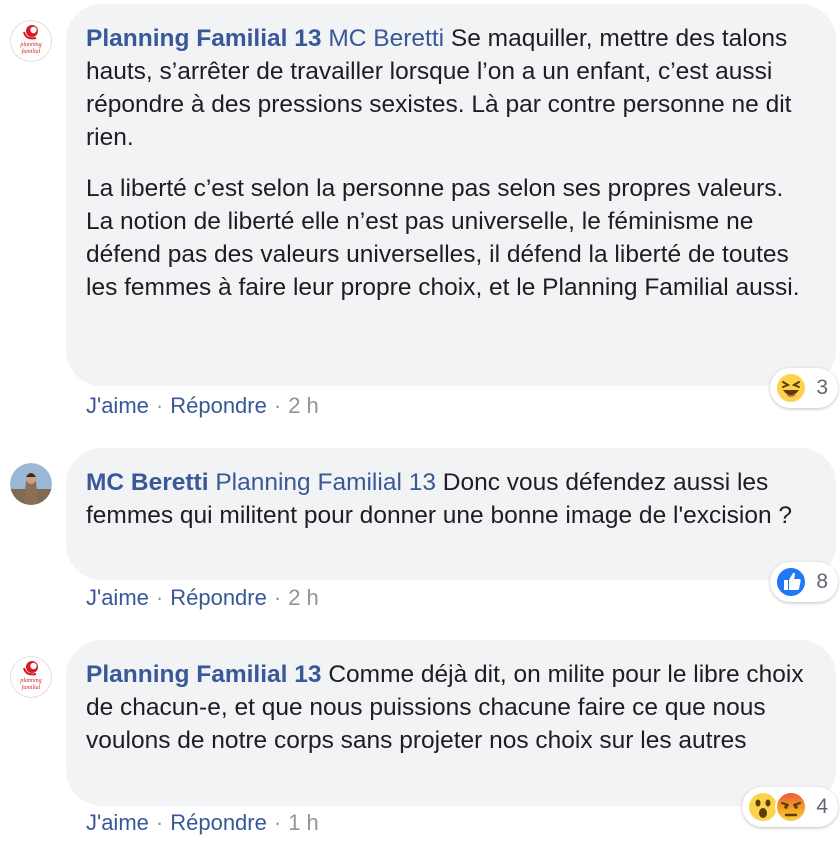 This screenshot has height=846, width=840. What do you see at coordinates (303, 823) in the screenshot?
I see `timestamp: 1 h` at bounding box center [303, 823].